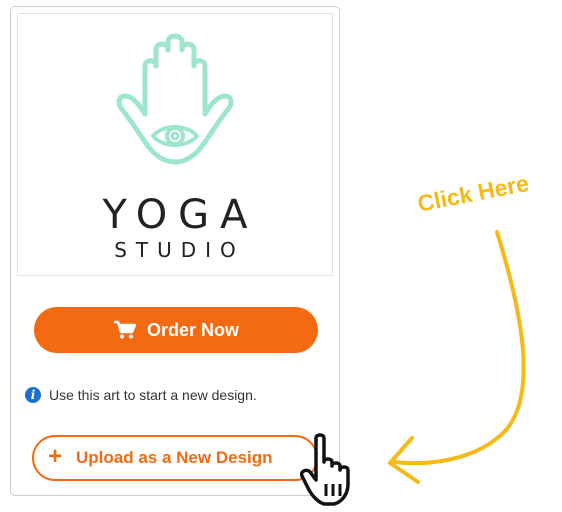 Image resolution: width=562 pixels, height=512 pixels. Describe the element at coordinates (33, 395) in the screenshot. I see `info-icon: i` at that location.